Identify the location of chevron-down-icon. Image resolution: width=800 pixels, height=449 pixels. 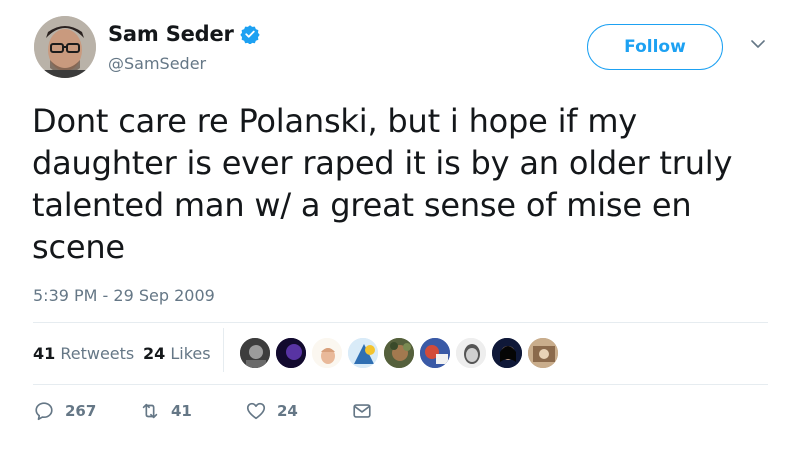
(758, 44).